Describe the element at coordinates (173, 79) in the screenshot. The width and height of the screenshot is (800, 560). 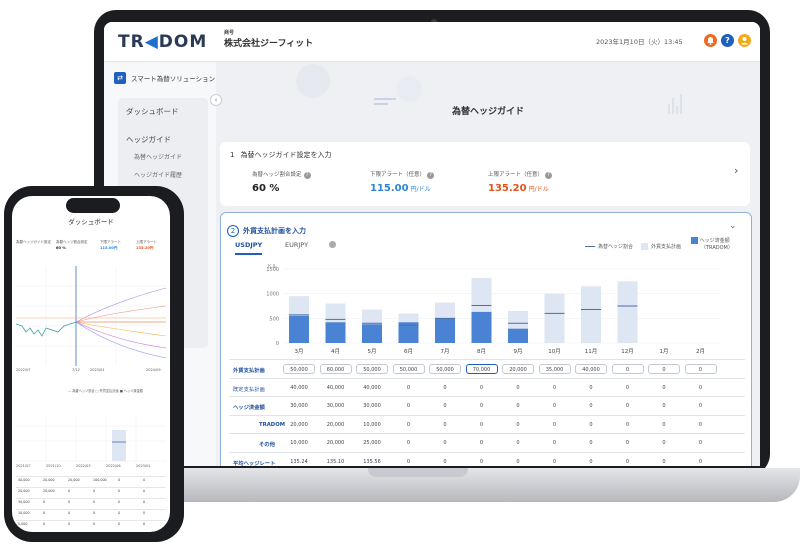
I see `sidebar-top-label: スマート為替ソリューション` at that location.